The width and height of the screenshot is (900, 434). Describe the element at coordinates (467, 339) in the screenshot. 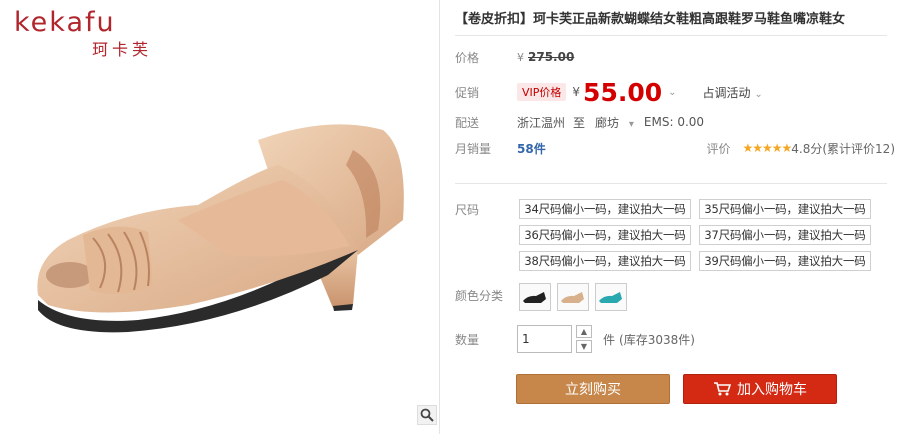

I see `quantity-label: 数量` at that location.